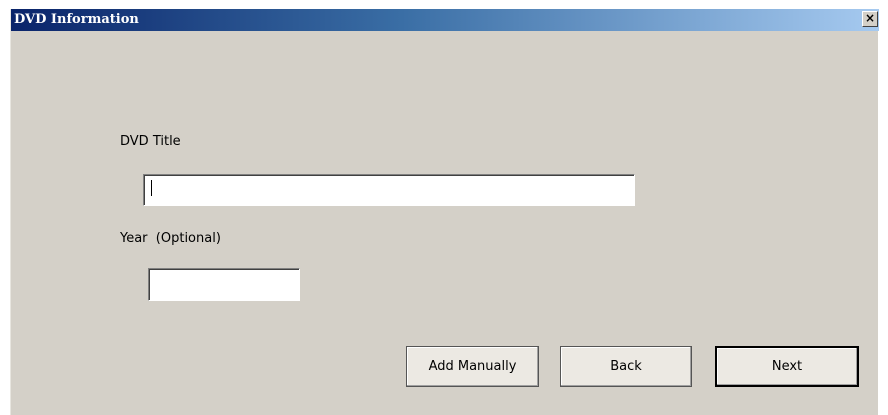 The height and width of the screenshot is (415, 888). Describe the element at coordinates (151, 188) in the screenshot. I see `text-caret` at that location.